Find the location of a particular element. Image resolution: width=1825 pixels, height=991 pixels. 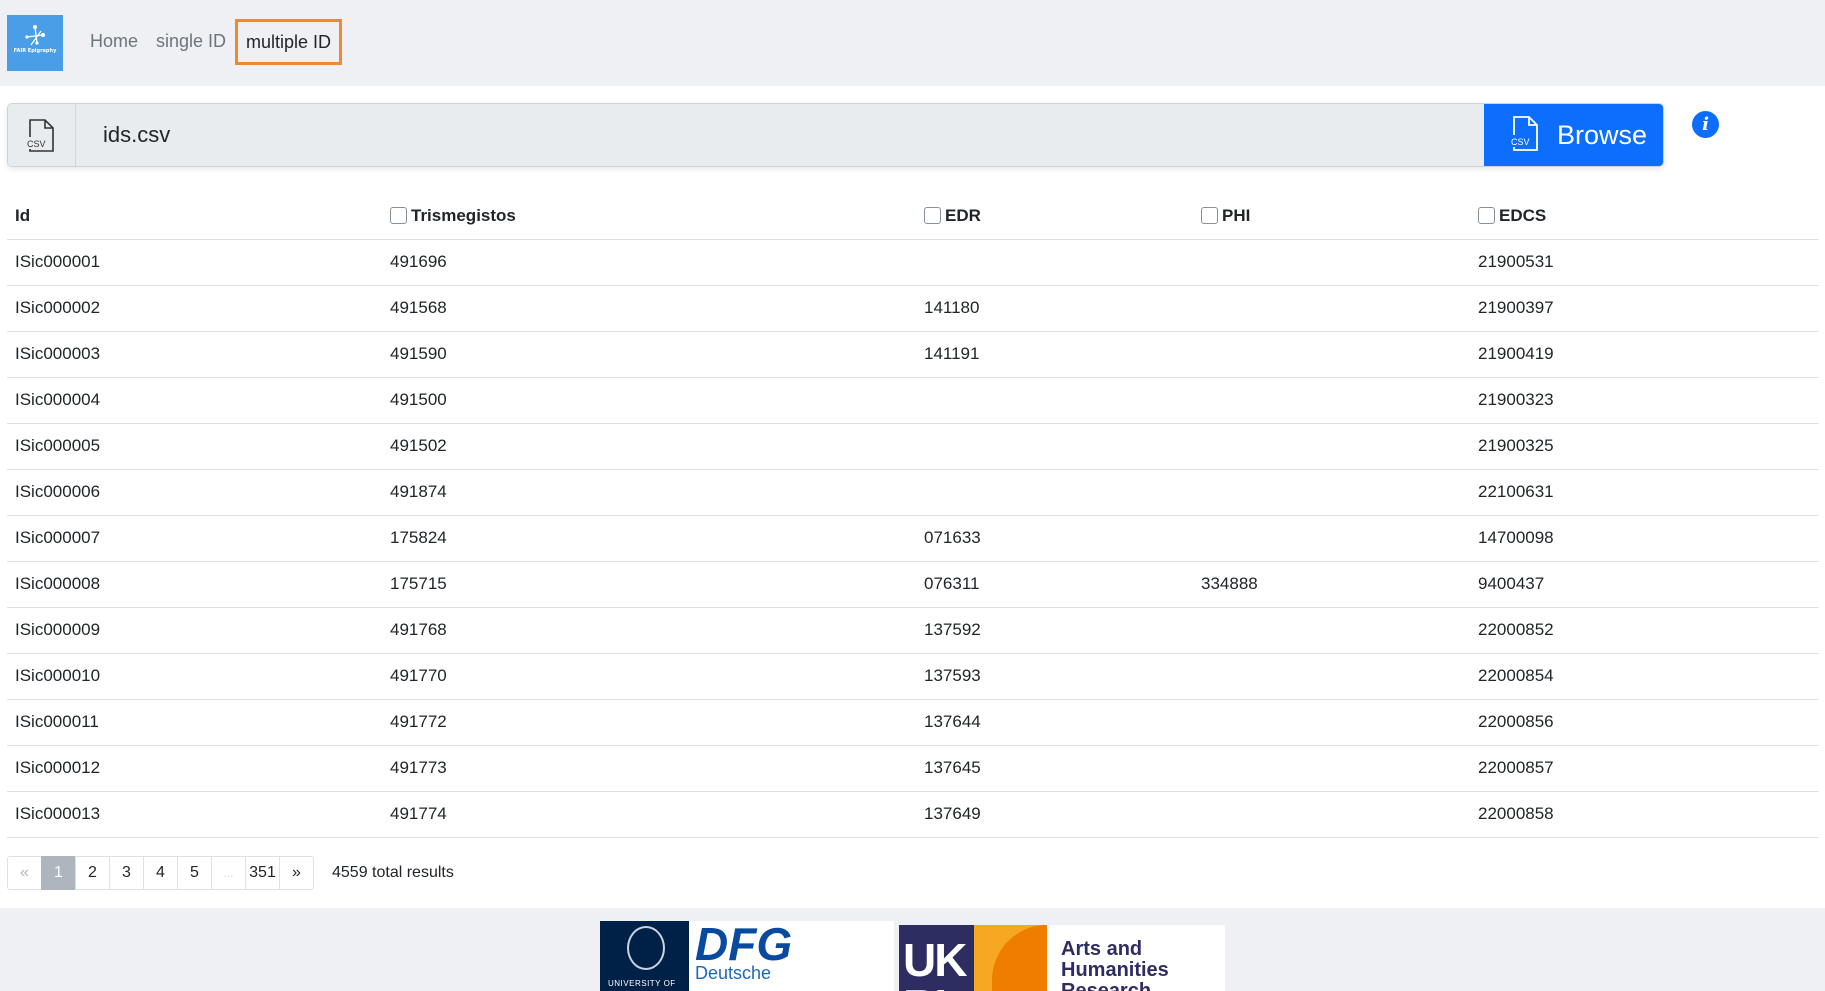

cell-edr: 137649 is located at coordinates (1054, 814).